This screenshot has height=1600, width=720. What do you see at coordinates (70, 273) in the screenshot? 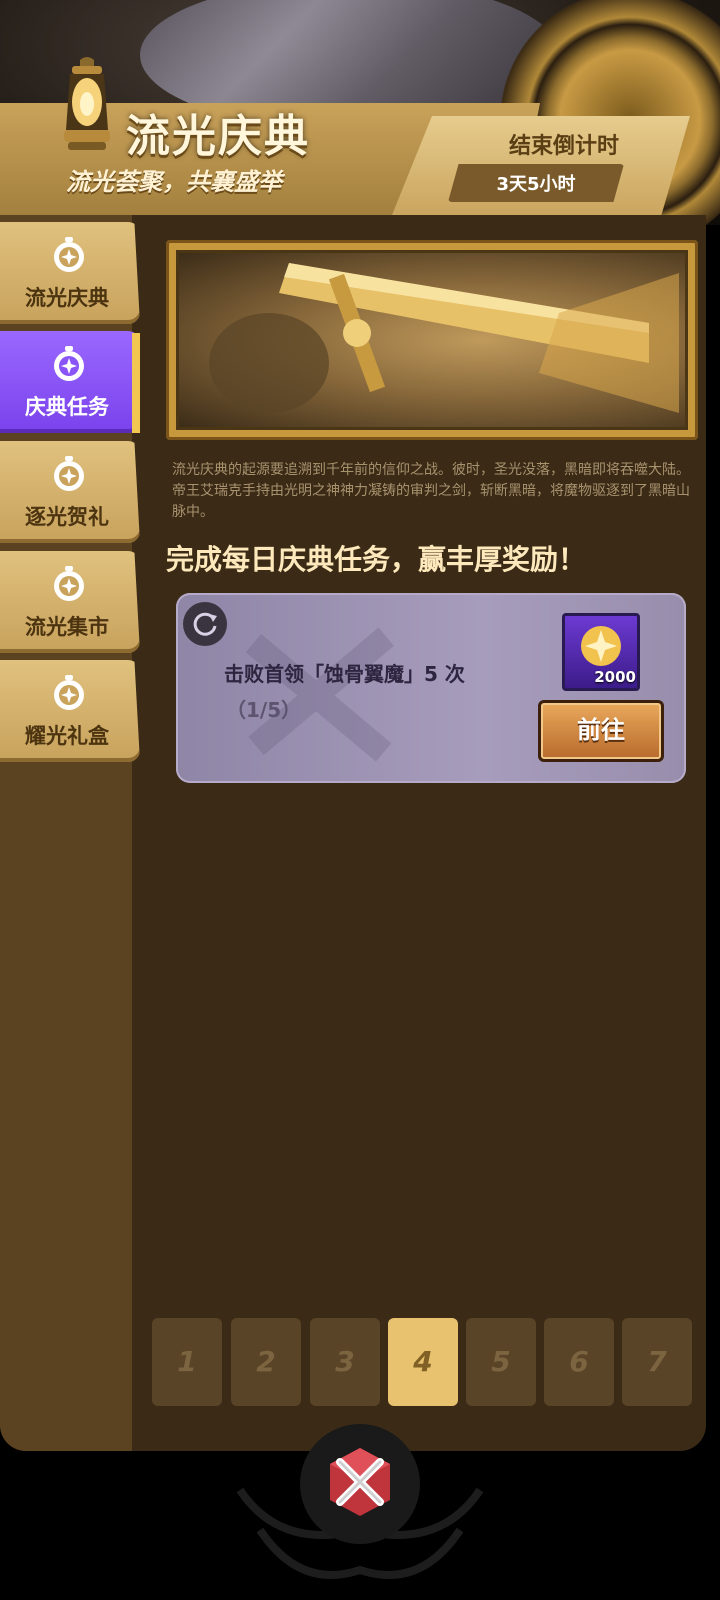
I see `sidebar-item-festival: 流光庆典` at bounding box center [70, 273].